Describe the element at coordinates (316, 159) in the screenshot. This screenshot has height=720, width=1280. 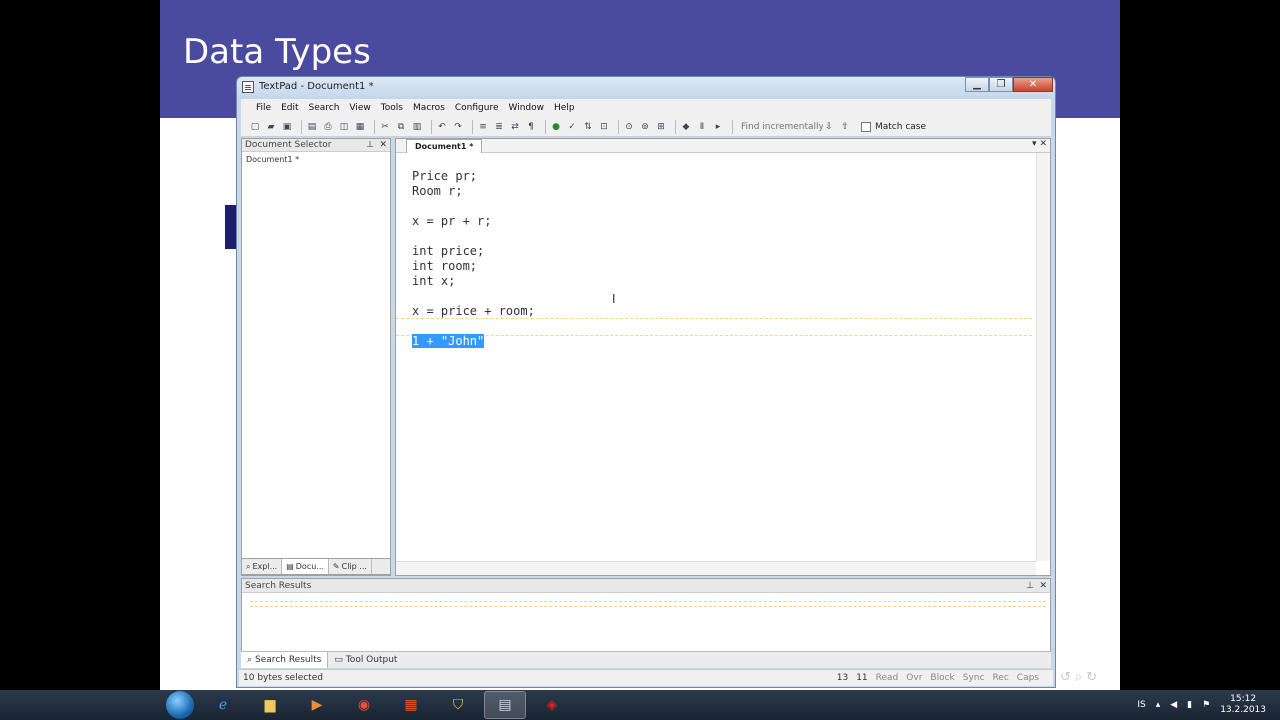
I see `document-list-item: Document1 *` at that location.